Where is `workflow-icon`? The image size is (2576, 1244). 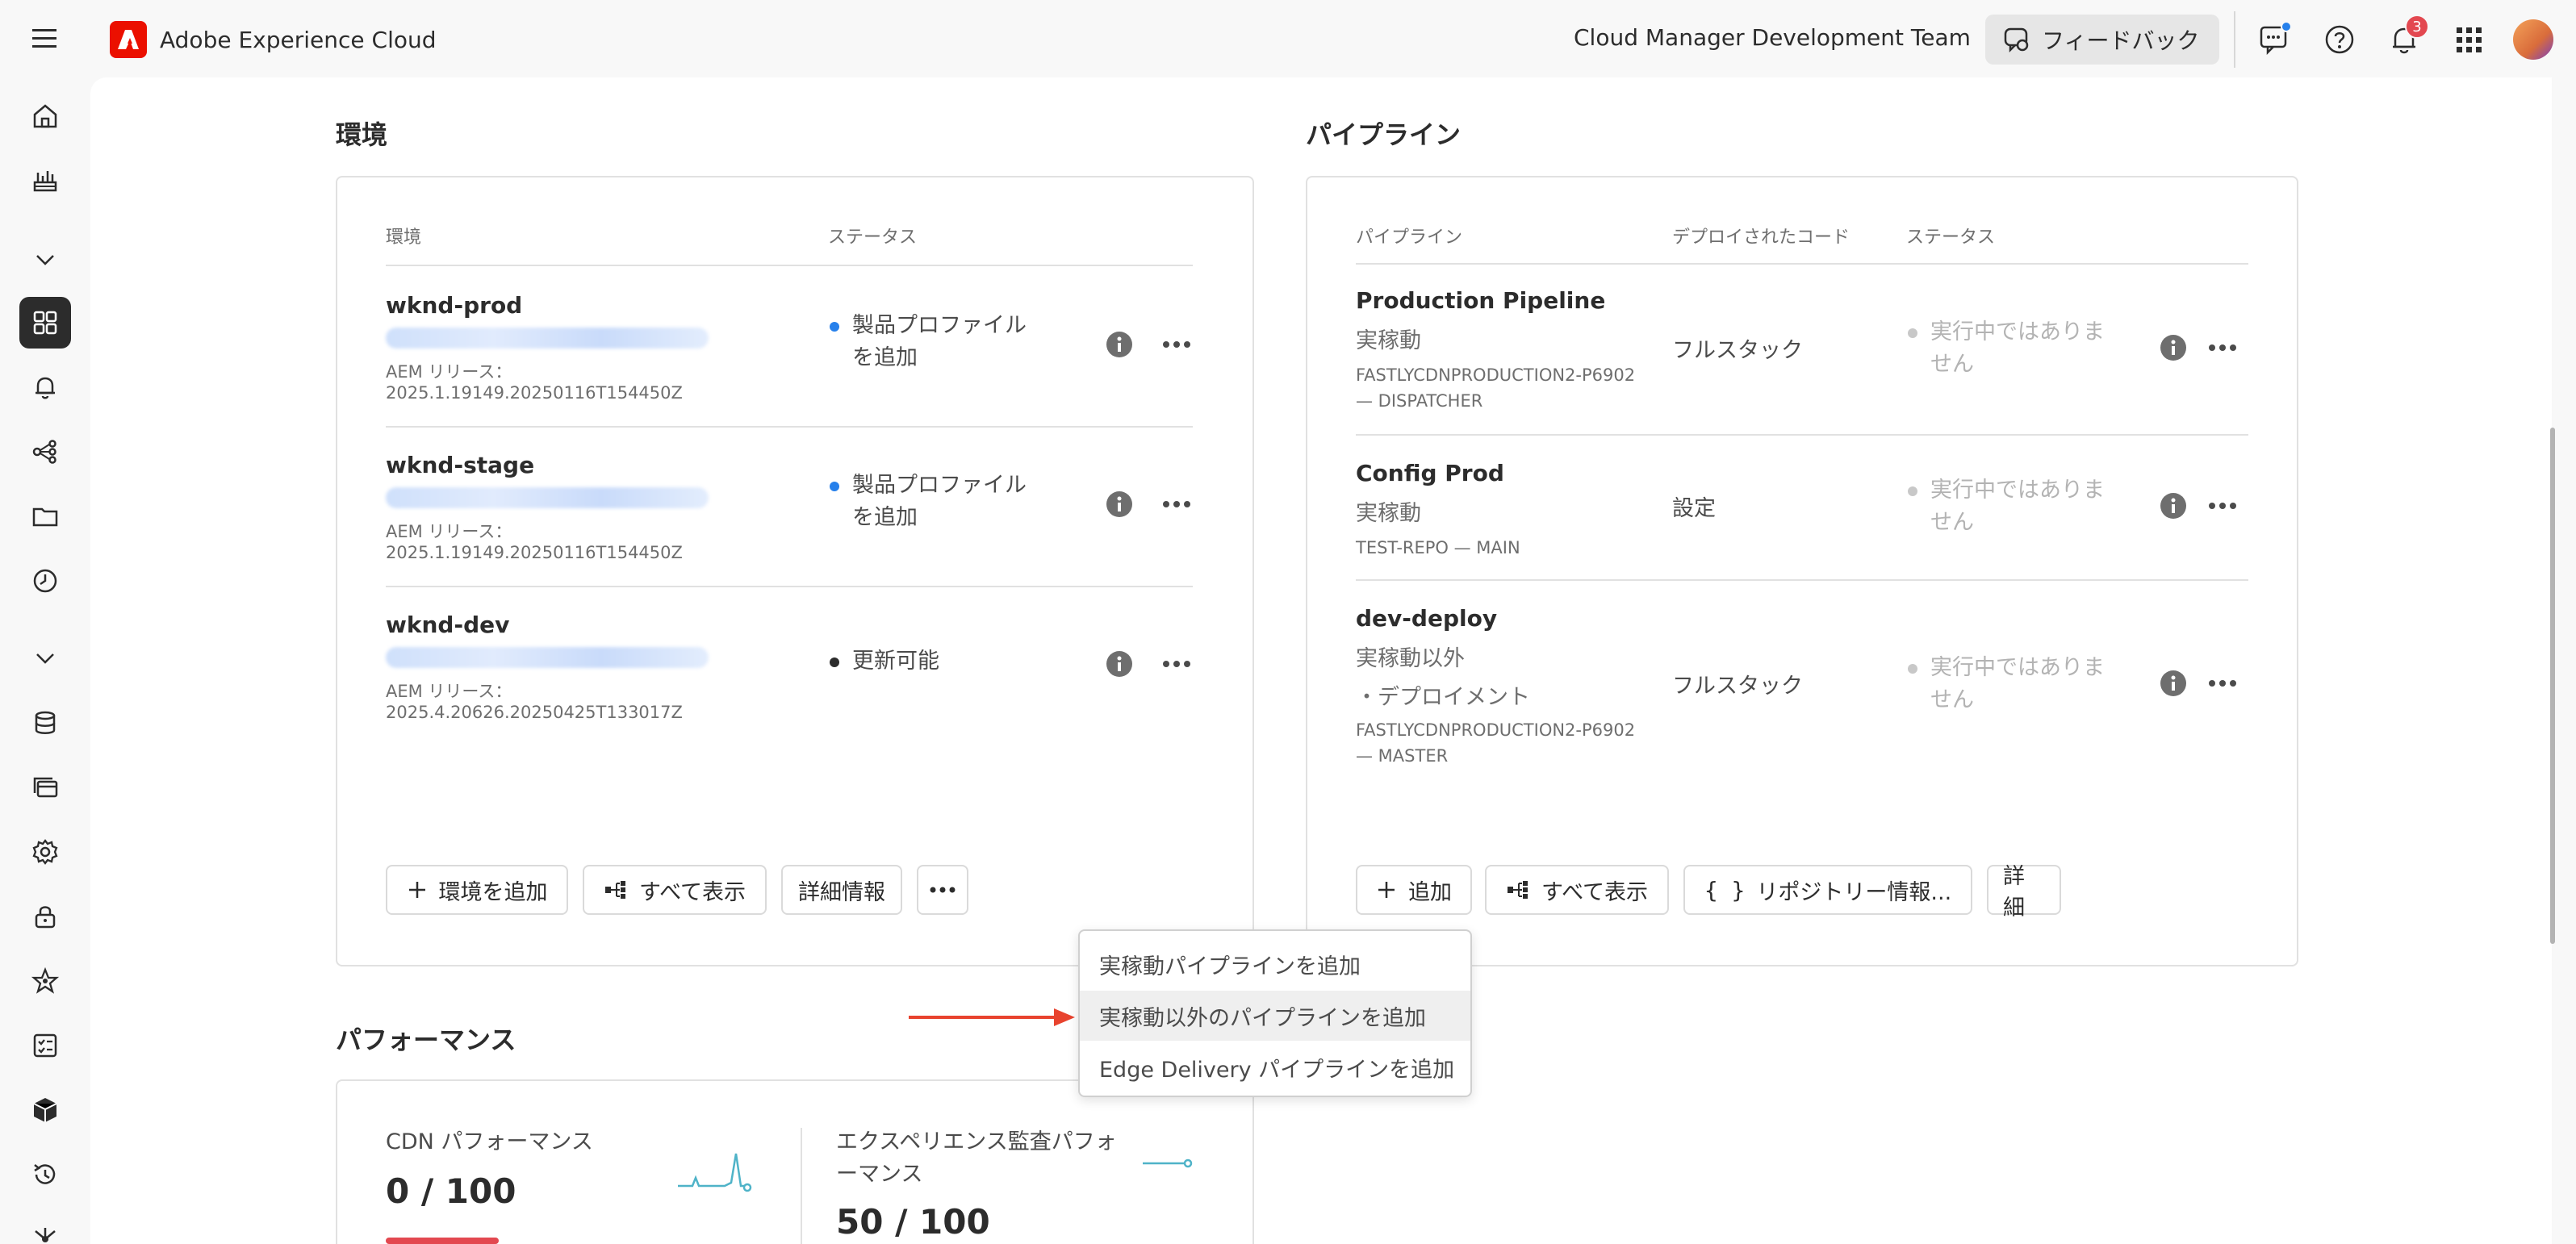 workflow-icon is located at coordinates (45, 452).